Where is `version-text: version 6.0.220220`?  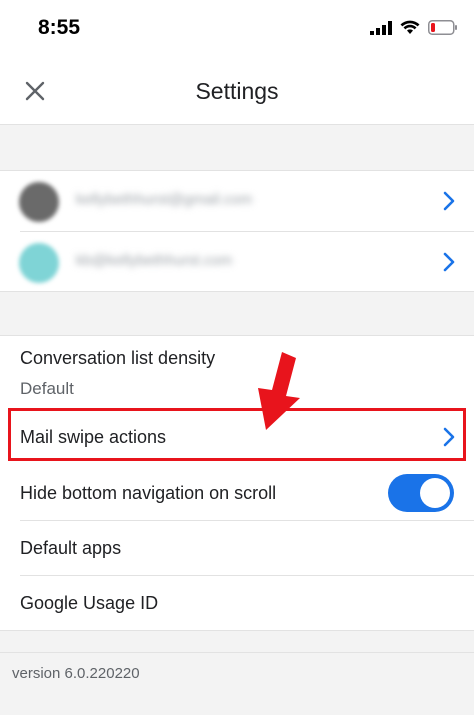 version-text: version 6.0.220220 is located at coordinates (76, 673).